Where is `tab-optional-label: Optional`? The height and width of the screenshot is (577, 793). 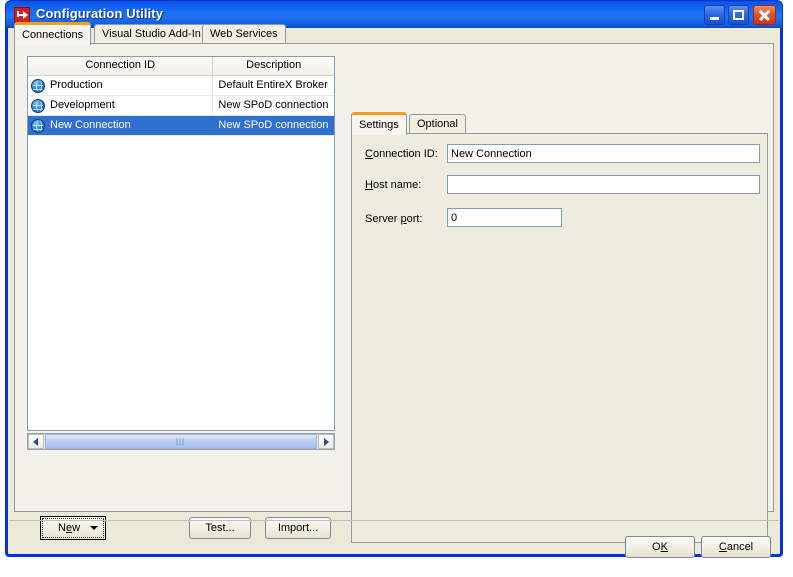 tab-optional-label: Optional is located at coordinates (437, 124).